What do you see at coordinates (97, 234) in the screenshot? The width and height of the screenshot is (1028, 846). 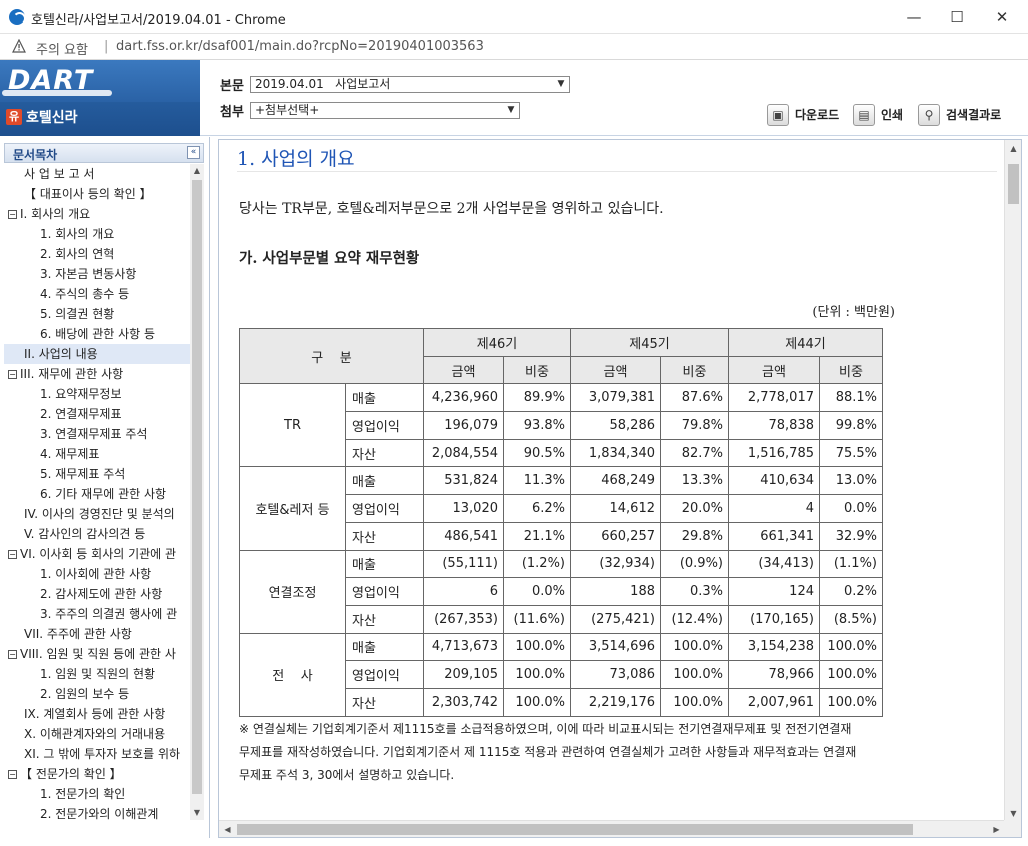 I see `toc-item: 1. 회사의 개요` at bounding box center [97, 234].